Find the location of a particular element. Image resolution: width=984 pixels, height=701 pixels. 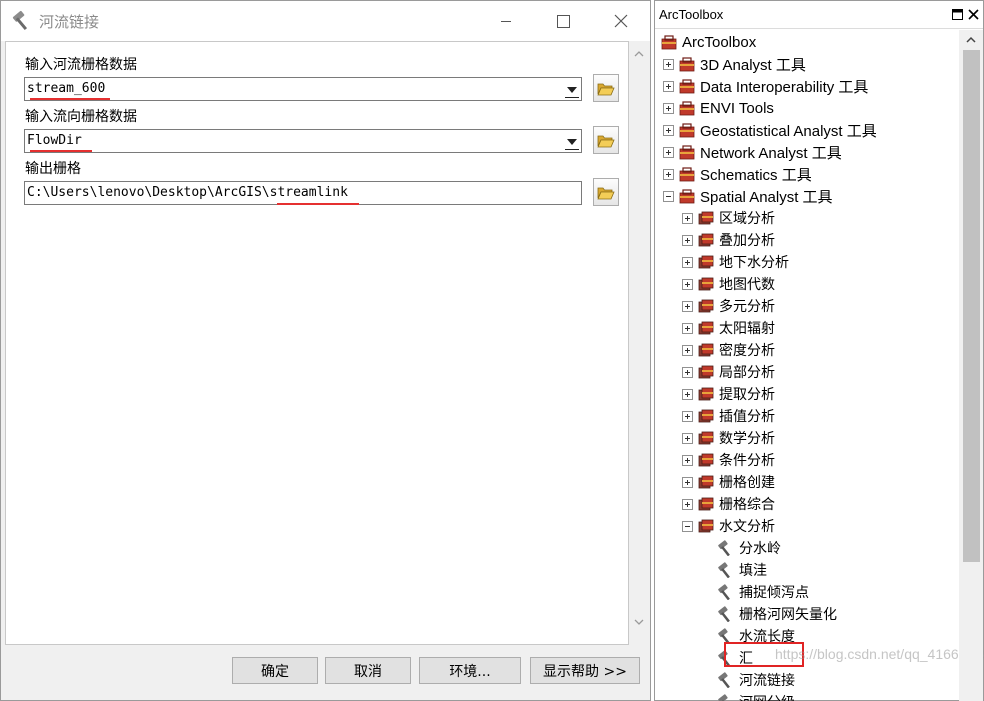

input-stream-raster-value: stream_600 is located at coordinates (66, 88).